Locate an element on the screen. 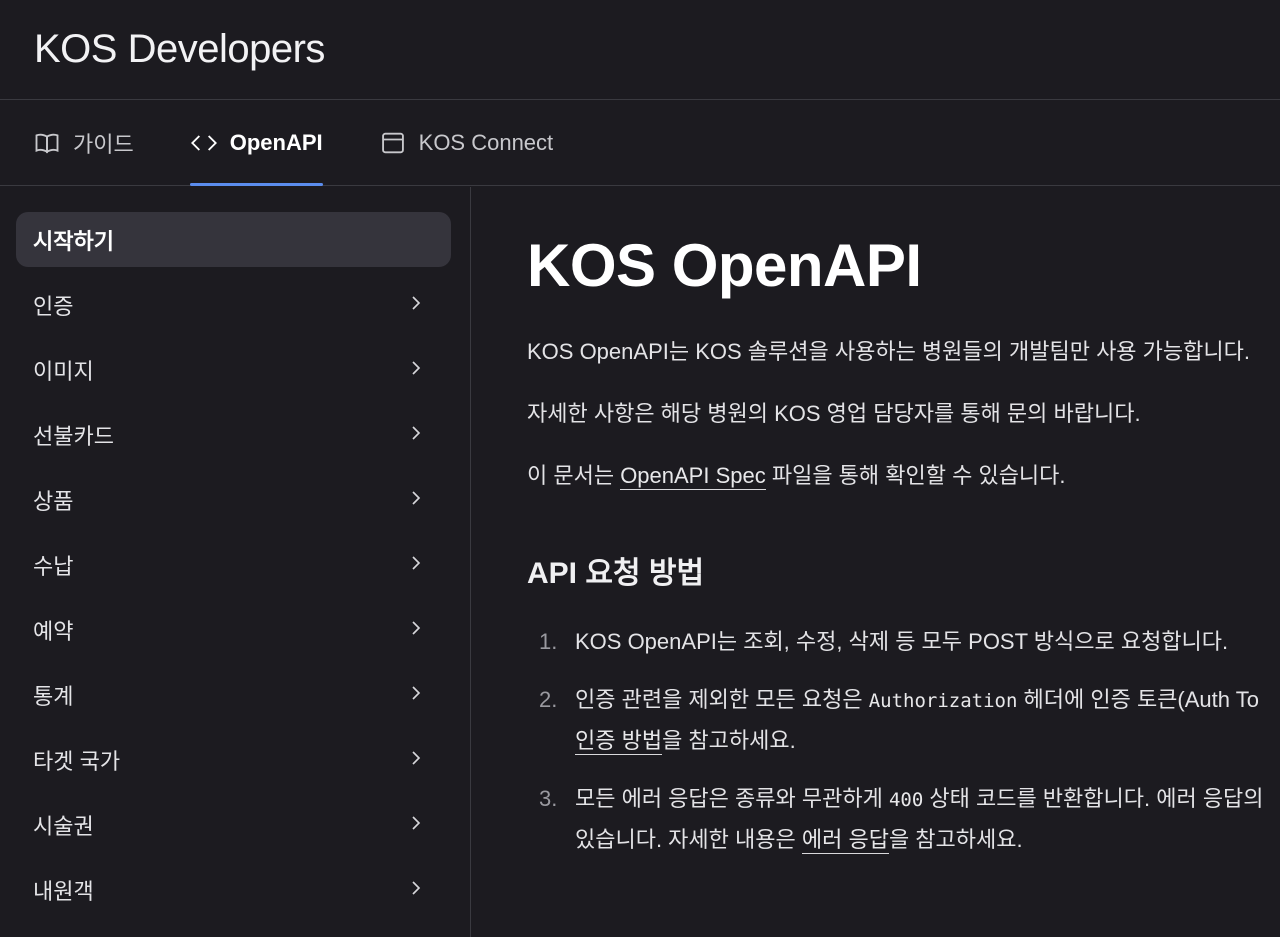  spec-paragraph: 이 문서는 OpenAPI Spec 파일을 통해 확인할 수 있습니다. is located at coordinates (903, 476).